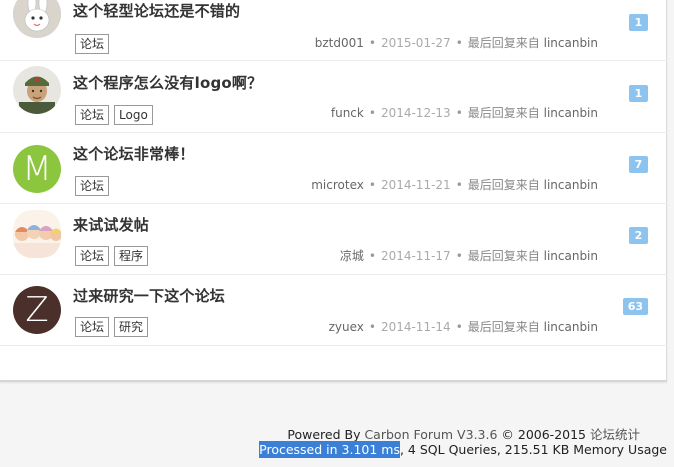 The image size is (674, 467). Describe the element at coordinates (134, 153) in the screenshot. I see `topic-title: 这个论坛非常棒！` at that location.